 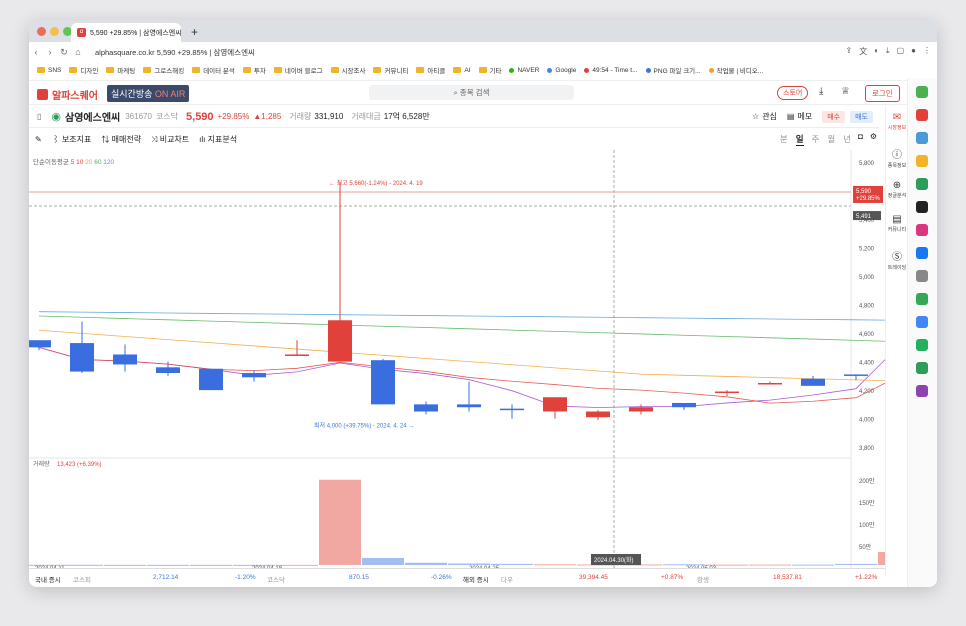 I want to click on forward-icon: ›, so click(x=50, y=52).